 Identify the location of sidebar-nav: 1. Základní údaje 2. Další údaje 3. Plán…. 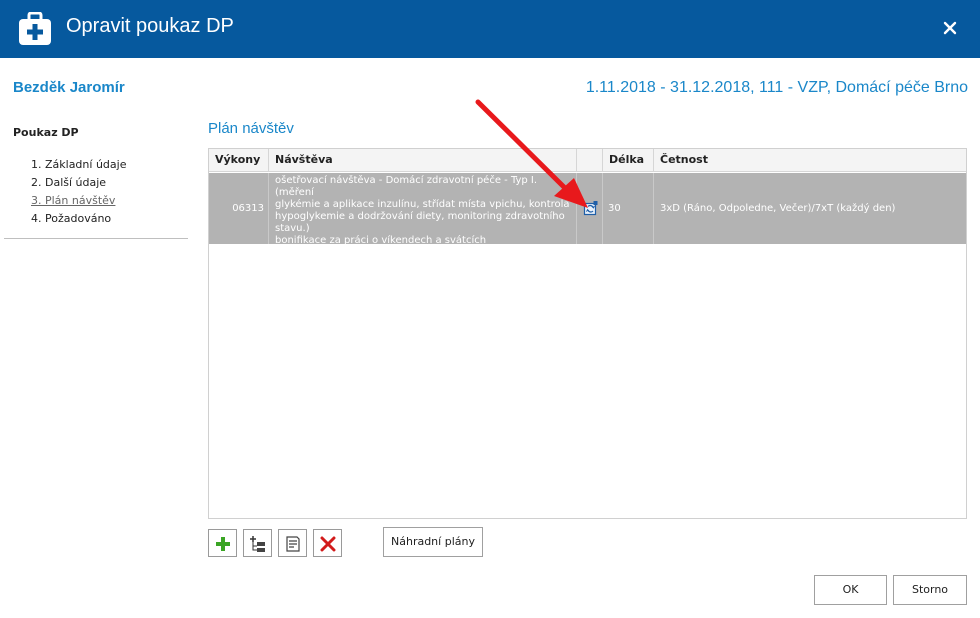
(78, 192).